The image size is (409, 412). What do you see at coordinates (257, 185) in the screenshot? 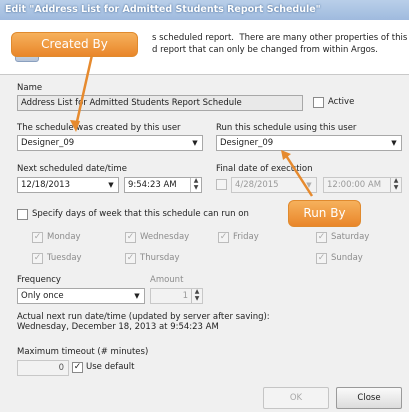
I see `final-run-date: 4/28/2015` at bounding box center [257, 185].